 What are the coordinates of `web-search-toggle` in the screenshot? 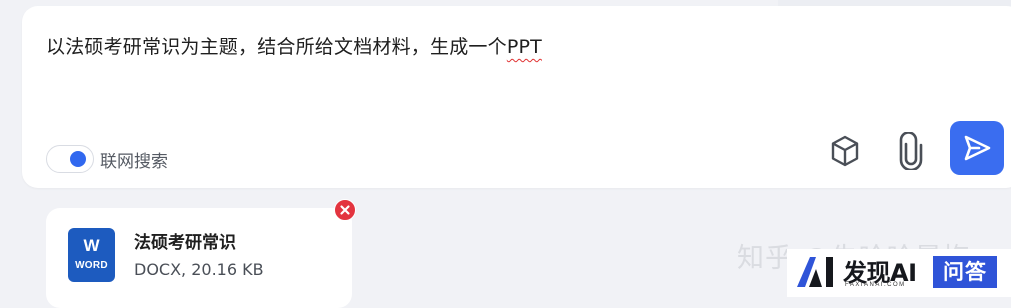 It's located at (70, 159).